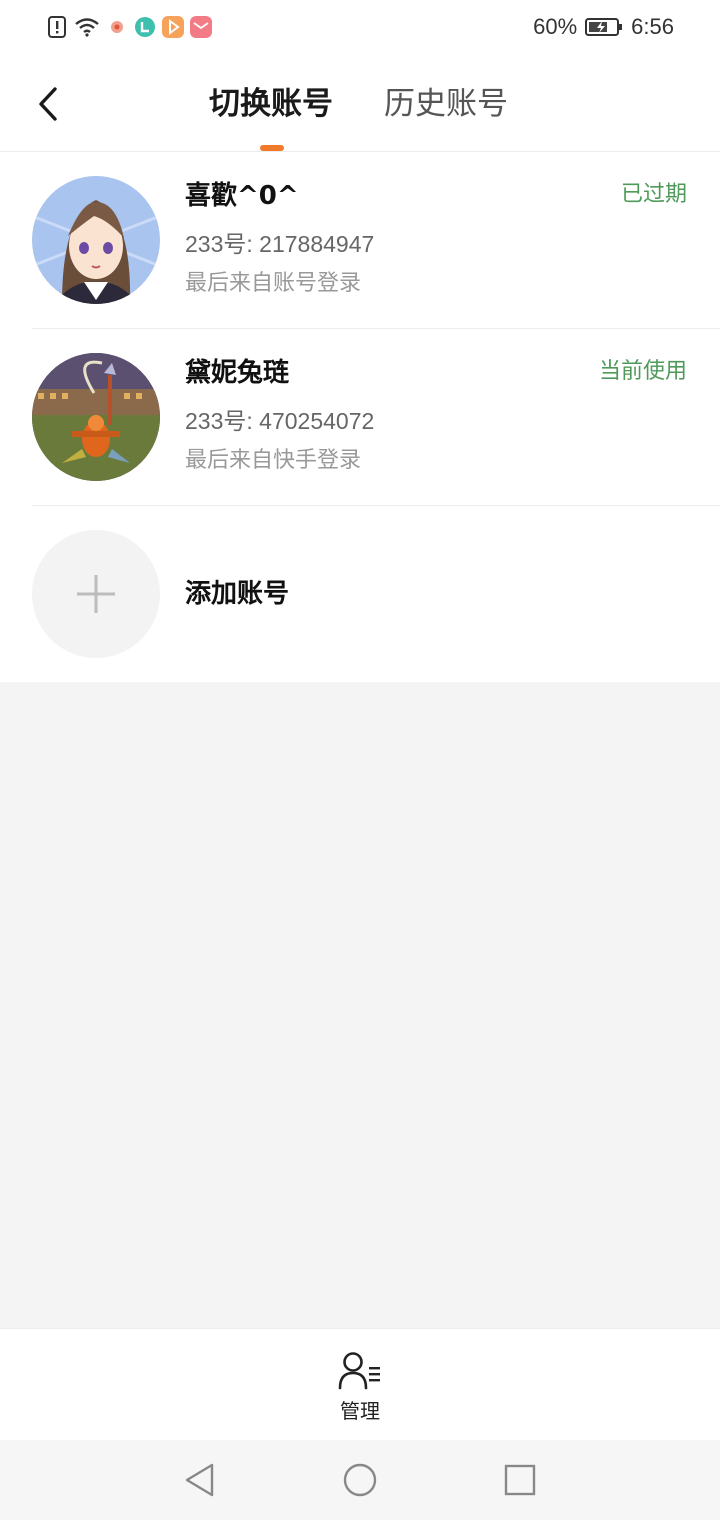 This screenshot has height=1520, width=720. Describe the element at coordinates (201, 27) in the screenshot. I see `app-badge-pink-icon` at that location.